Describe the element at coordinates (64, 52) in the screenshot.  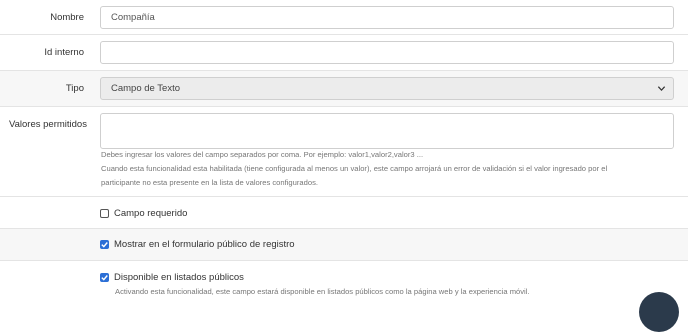
I see `id-interno-label: Id interno` at that location.